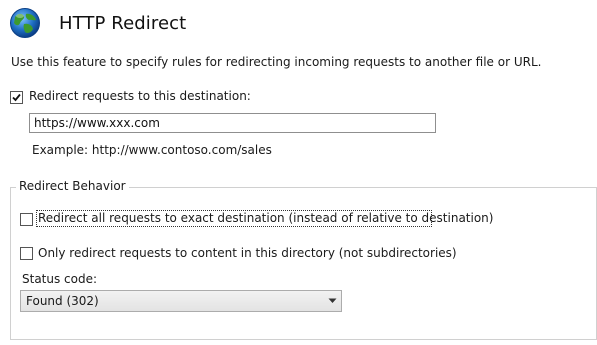 The width and height of the screenshot is (597, 345). I want to click on status-code-value: Found (302), so click(62, 301).